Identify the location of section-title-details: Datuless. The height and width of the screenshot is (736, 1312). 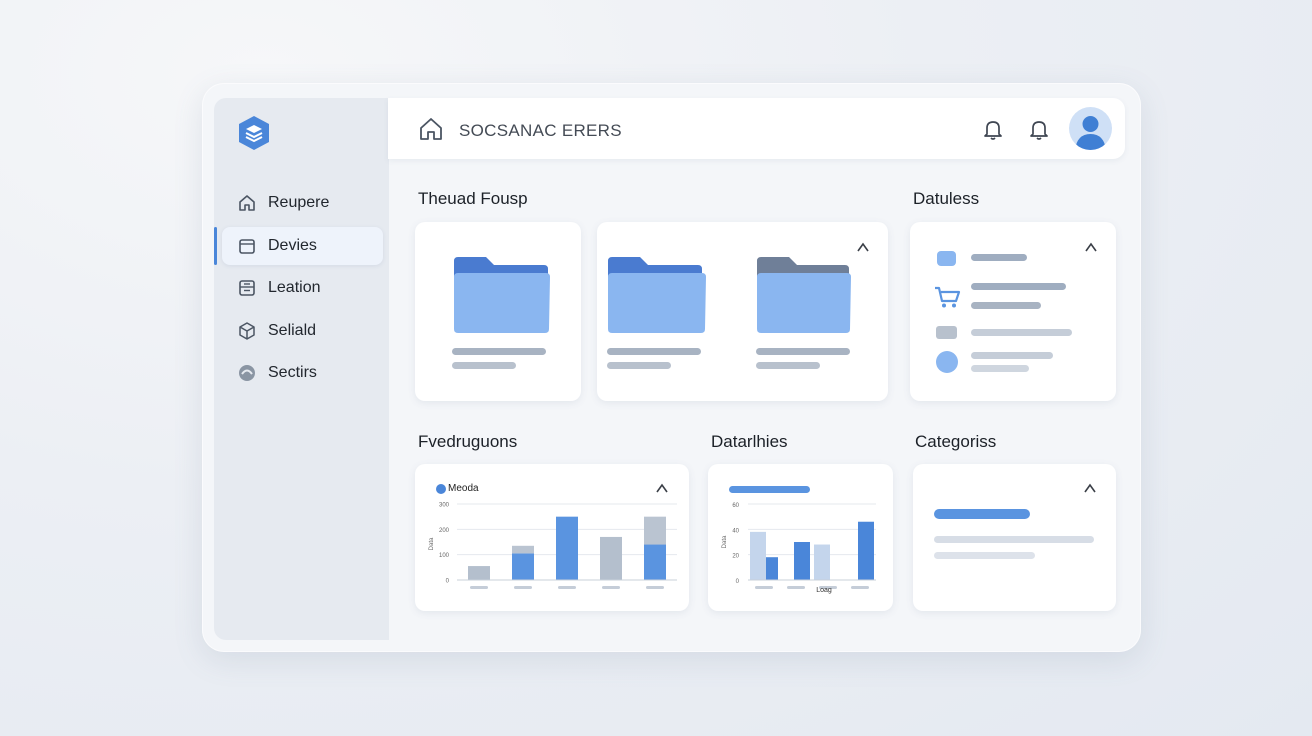
(946, 198).